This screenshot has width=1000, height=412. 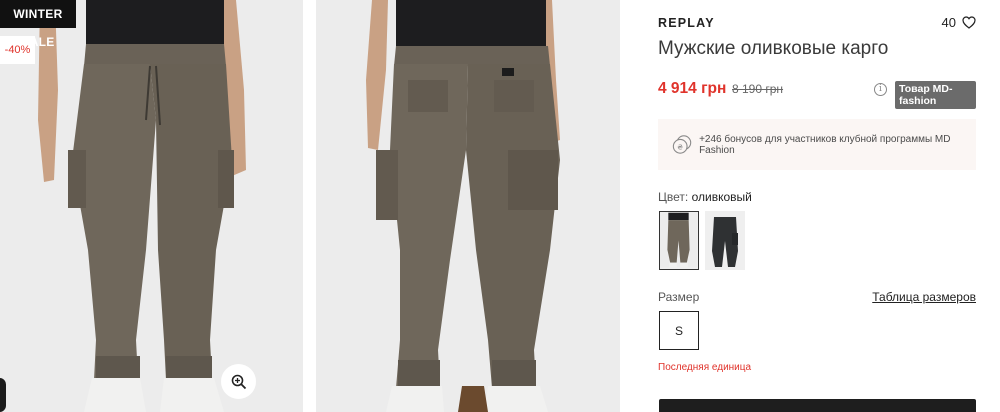 I want to click on size-option-s: S, so click(x=679, y=330).